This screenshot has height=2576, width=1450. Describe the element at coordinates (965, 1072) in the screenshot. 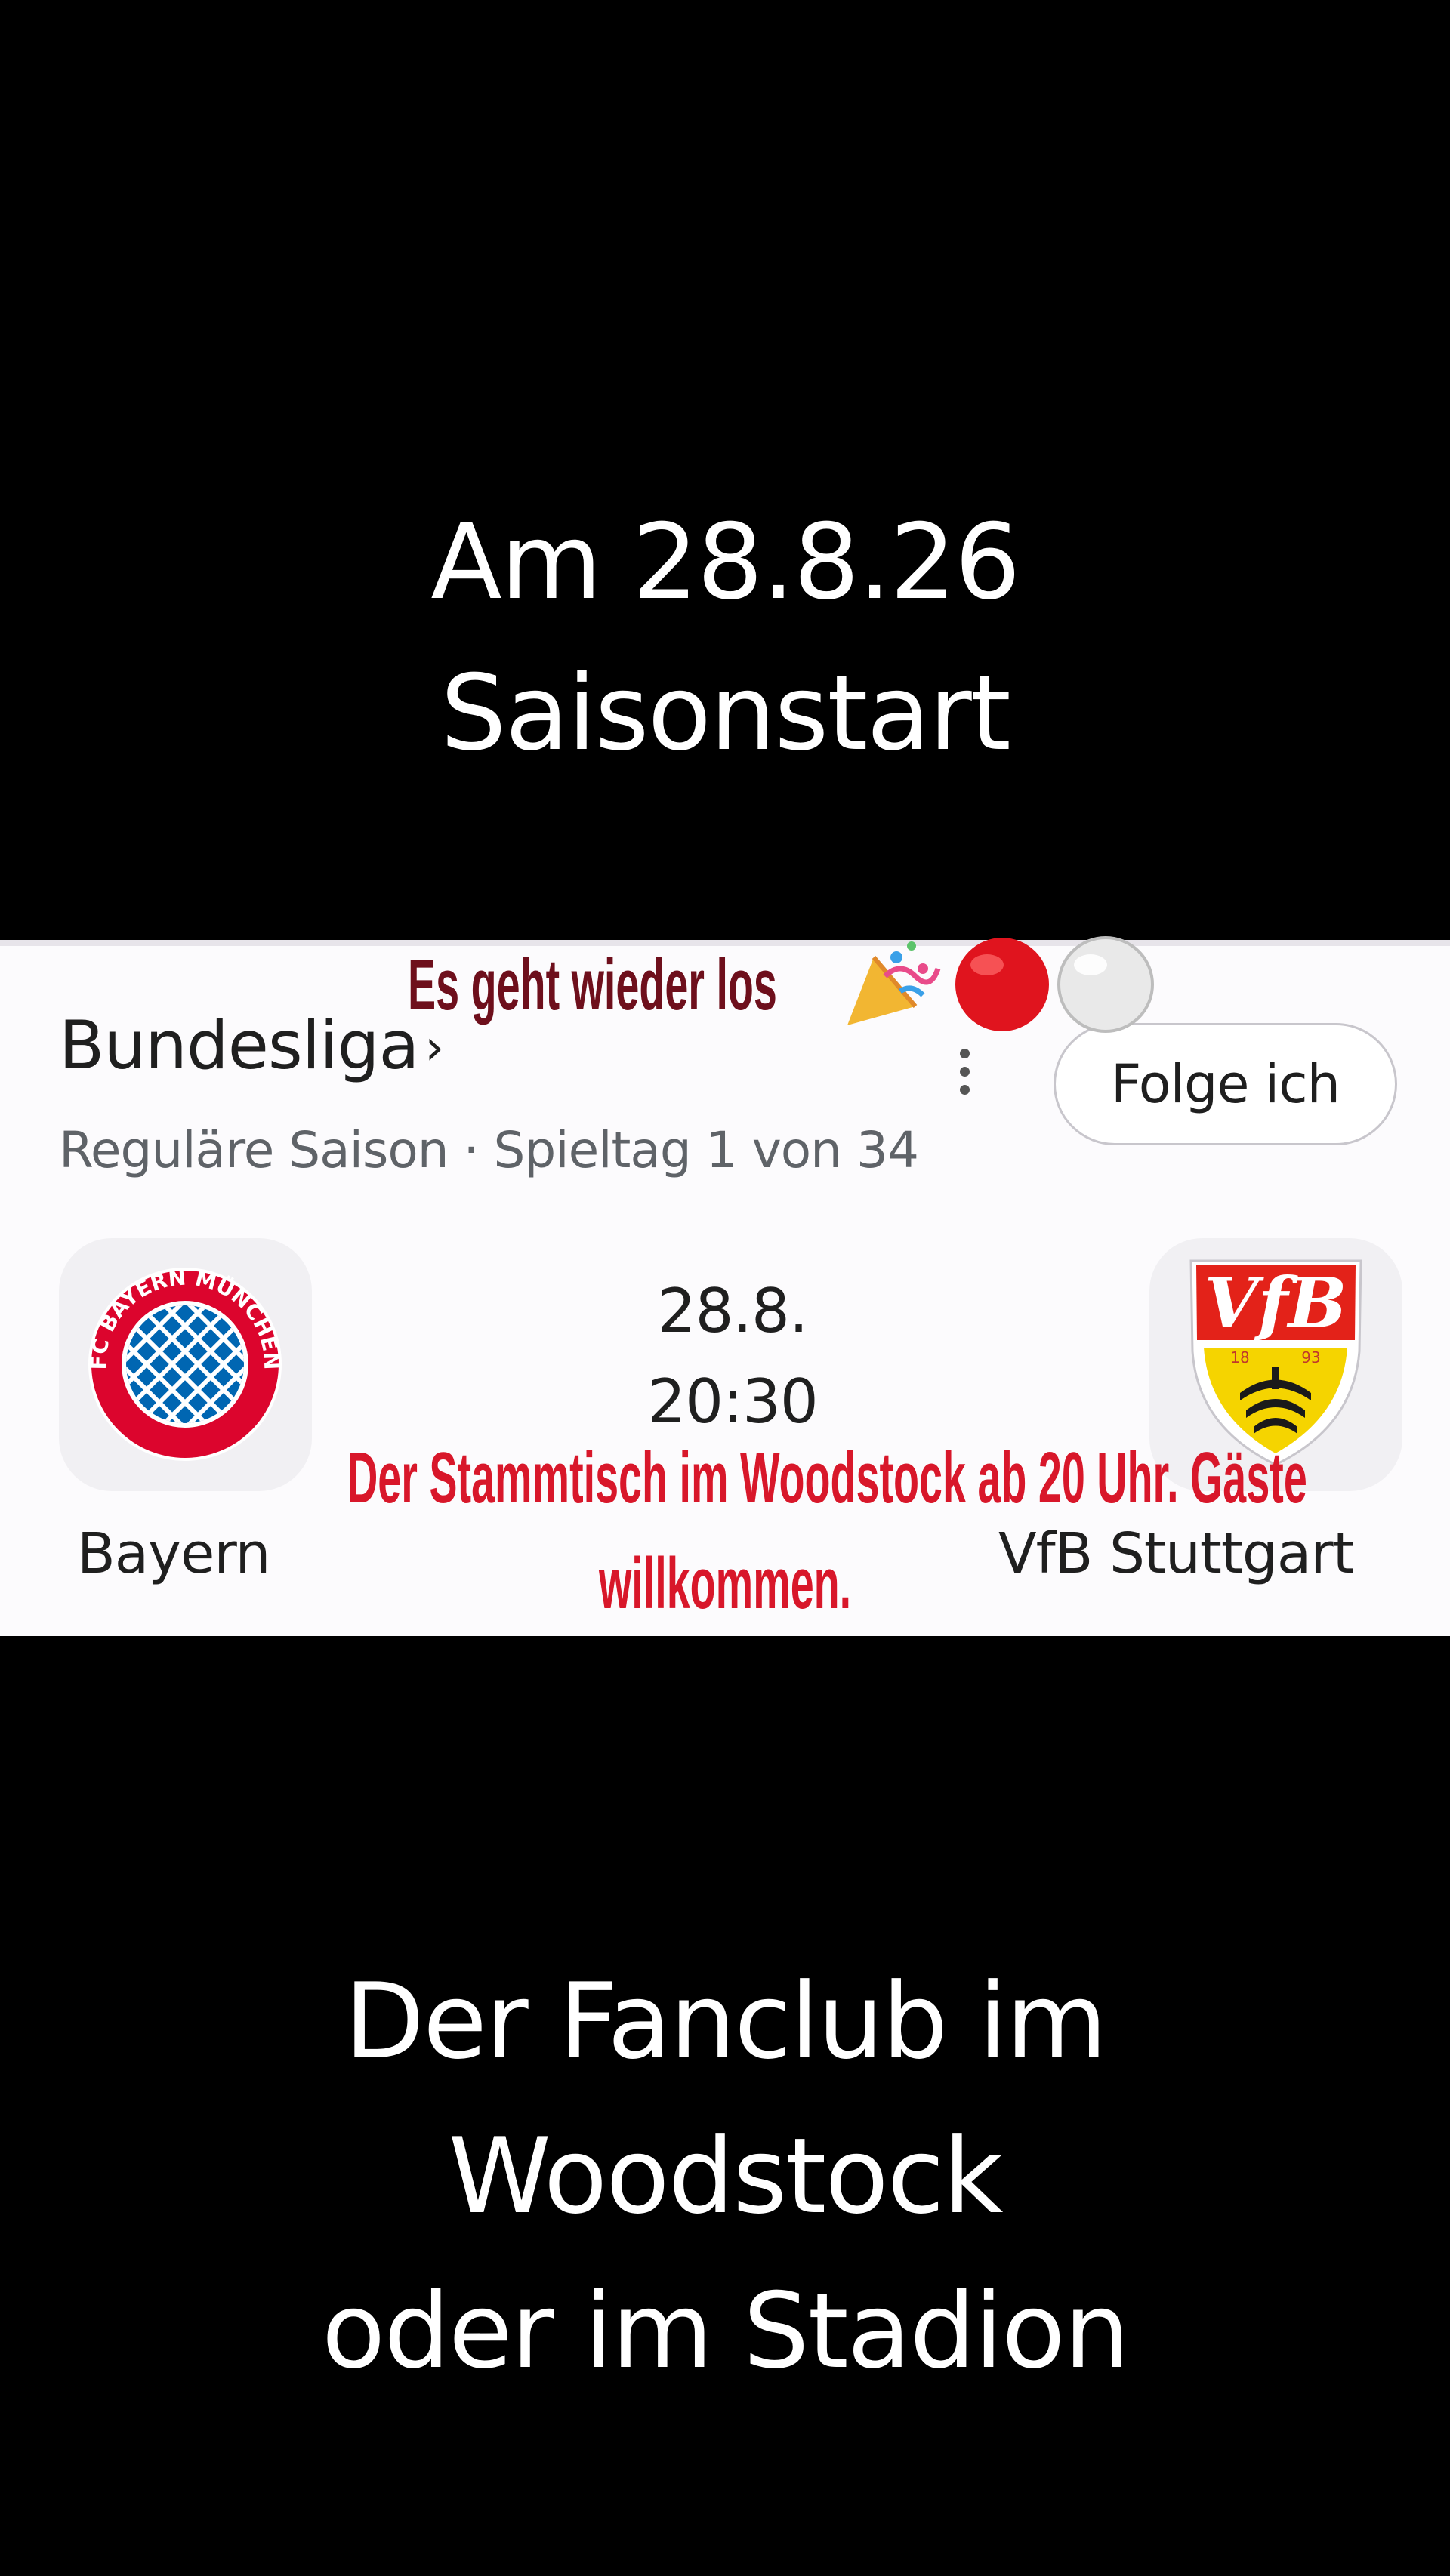

I see `more-vertical-icon` at that location.